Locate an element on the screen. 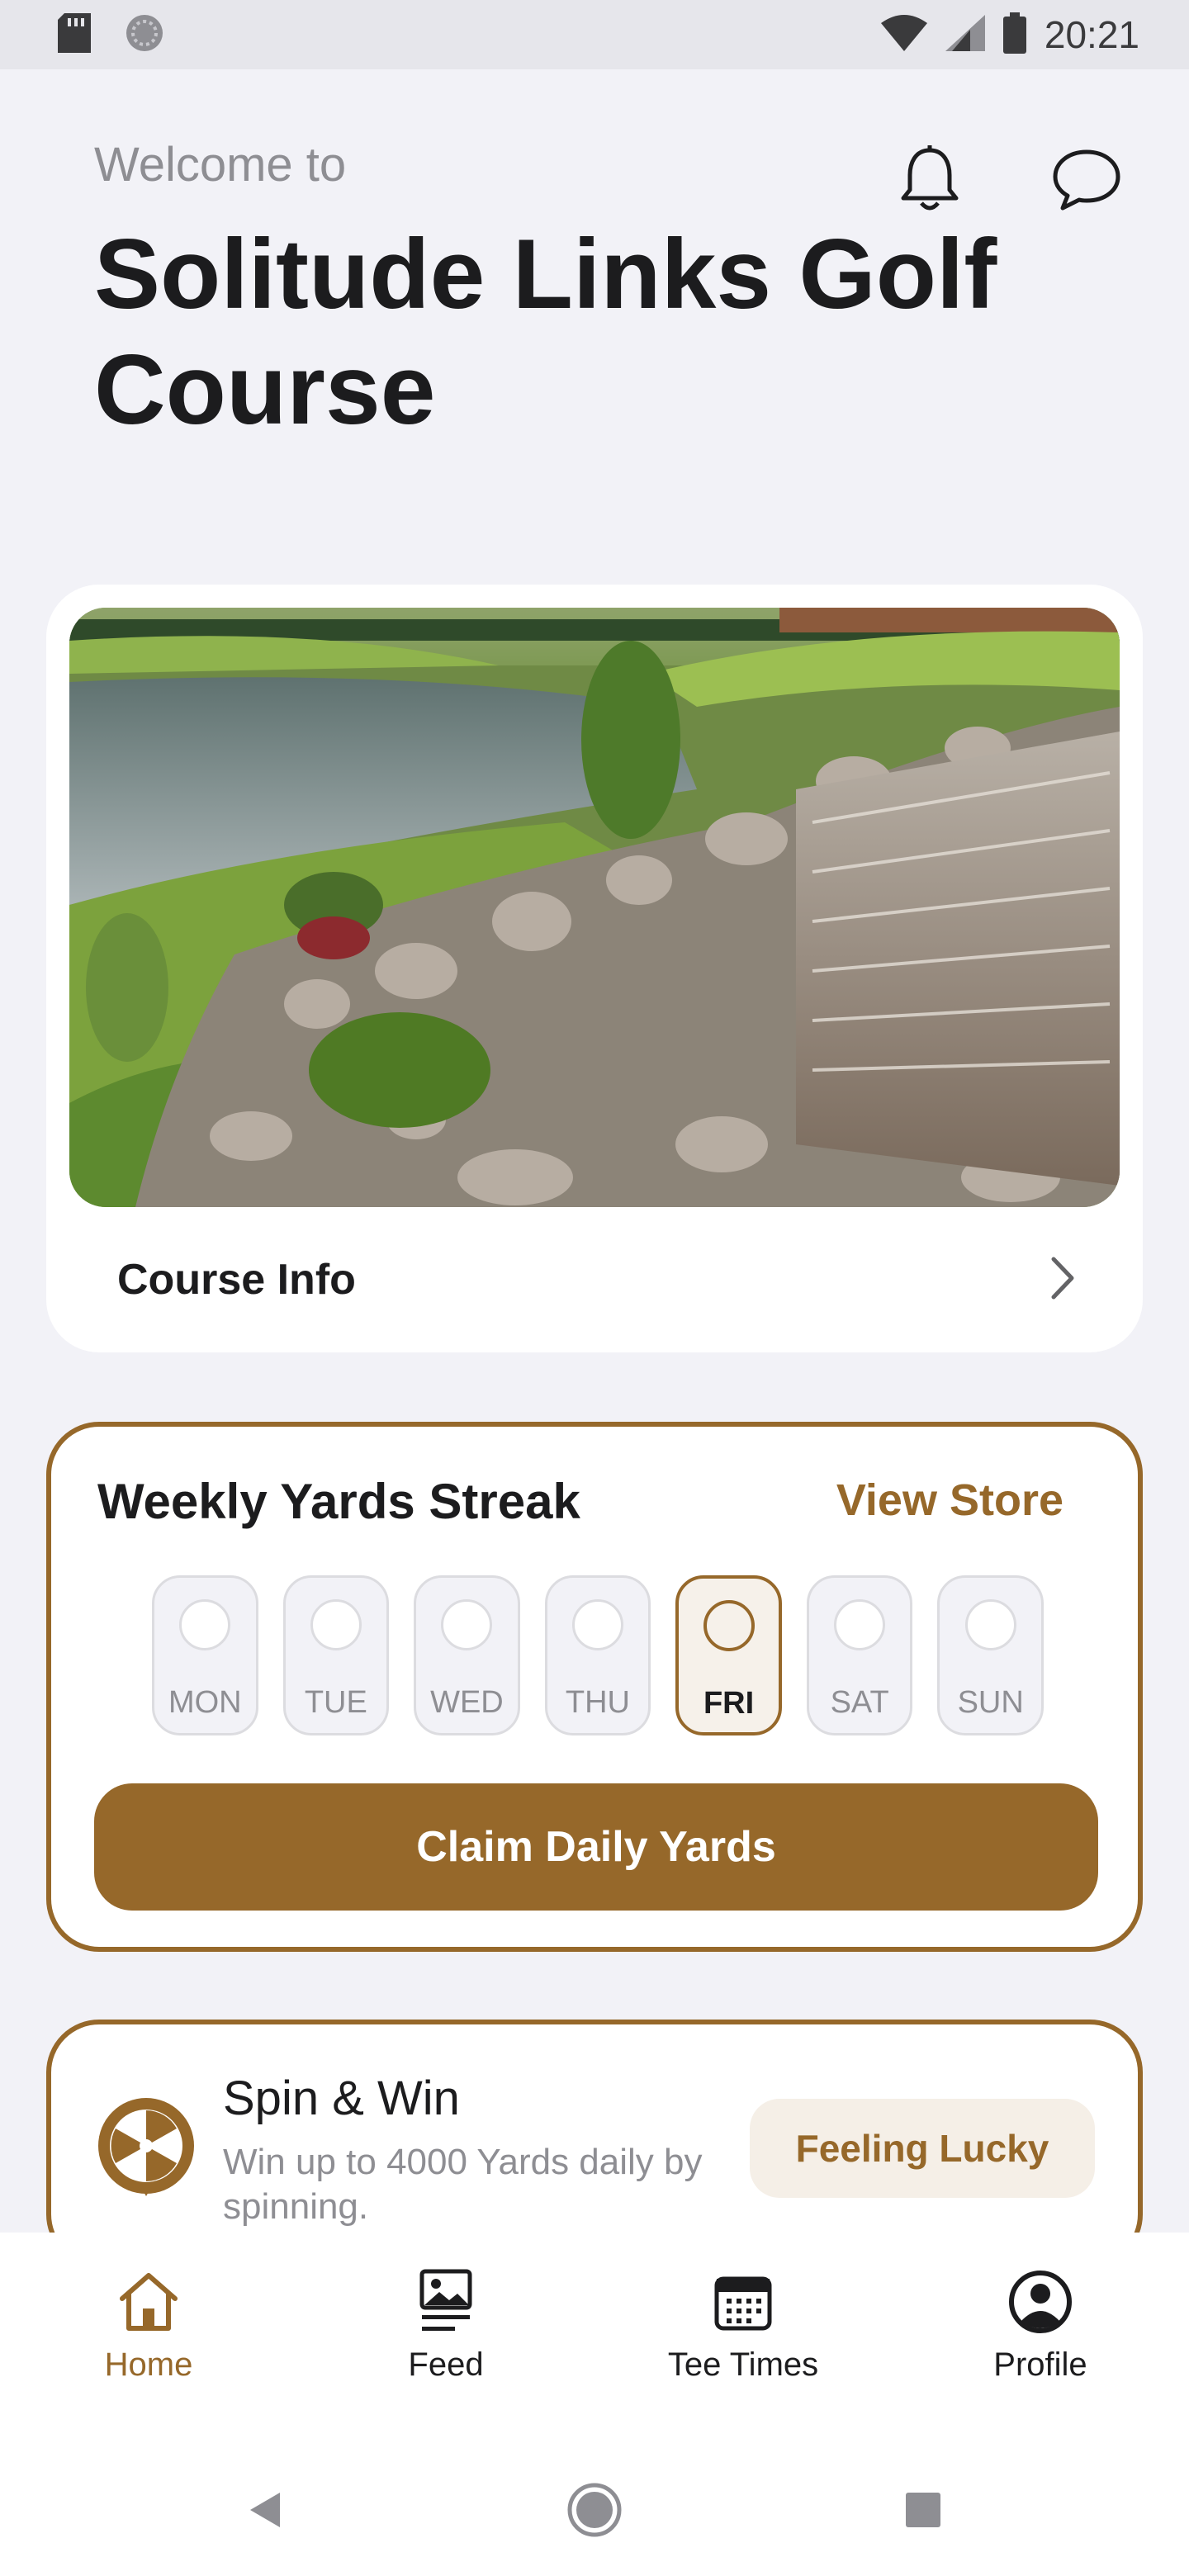  day-label: TUE is located at coordinates (335, 1702).